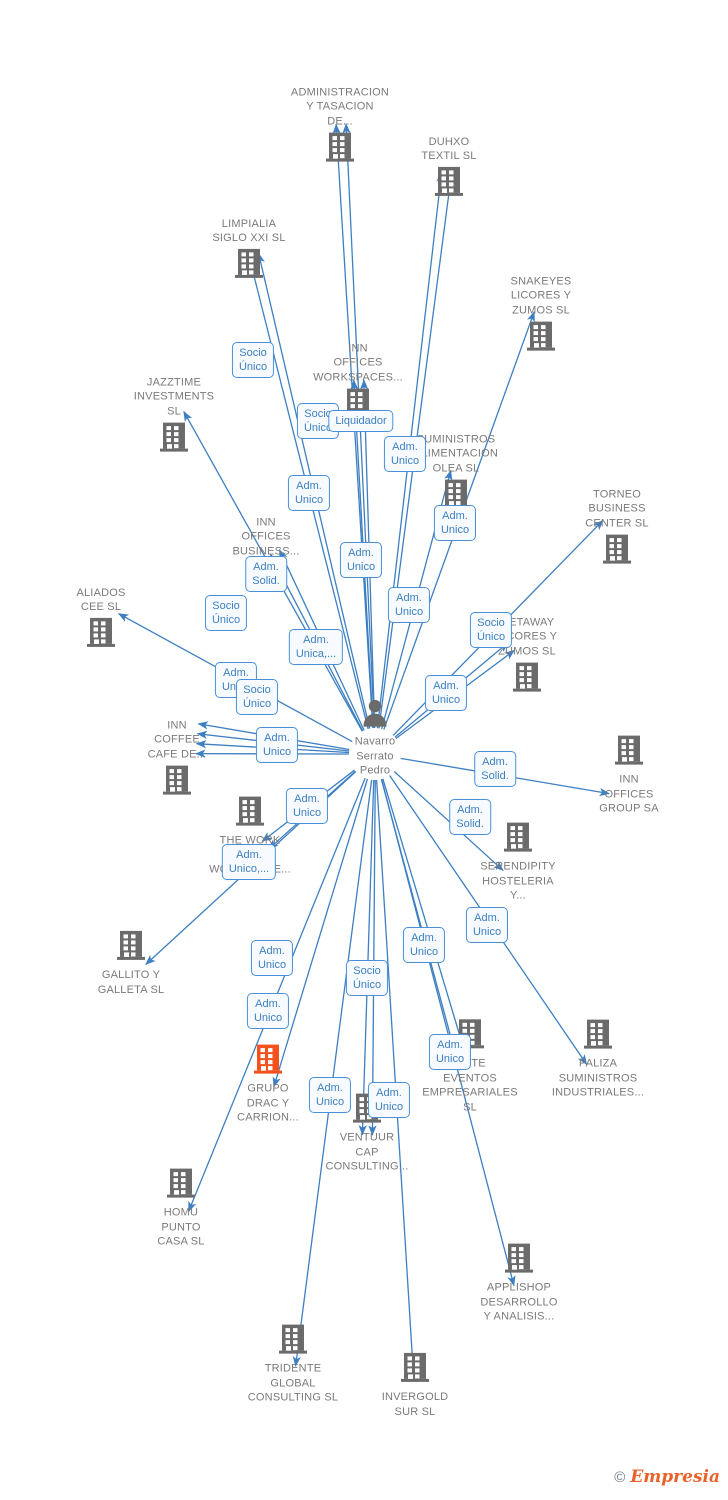  I want to click on relationship-label: Liquidador, so click(361, 421).